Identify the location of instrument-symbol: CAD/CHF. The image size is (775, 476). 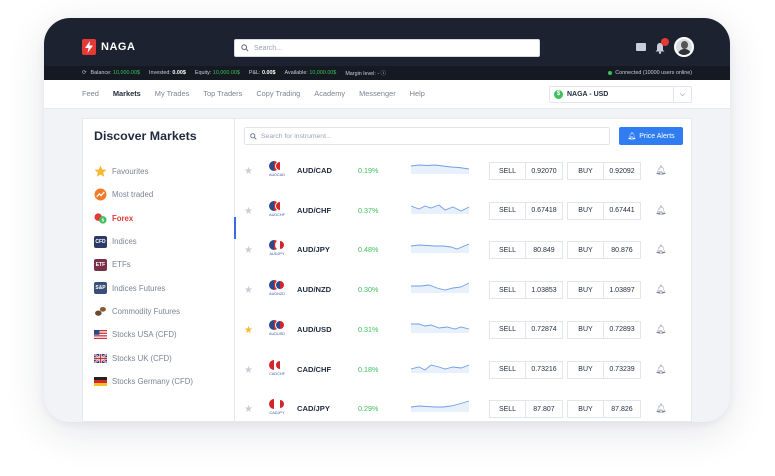
(314, 369).